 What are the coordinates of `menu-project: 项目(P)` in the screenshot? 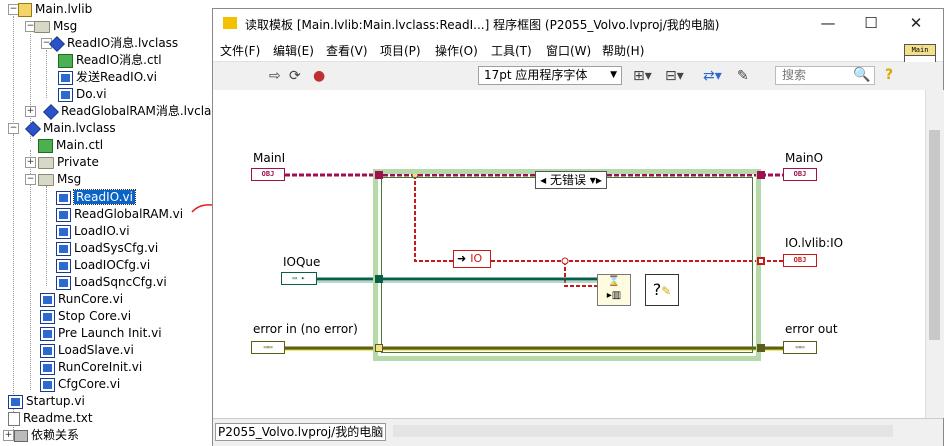 It's located at (400, 50).